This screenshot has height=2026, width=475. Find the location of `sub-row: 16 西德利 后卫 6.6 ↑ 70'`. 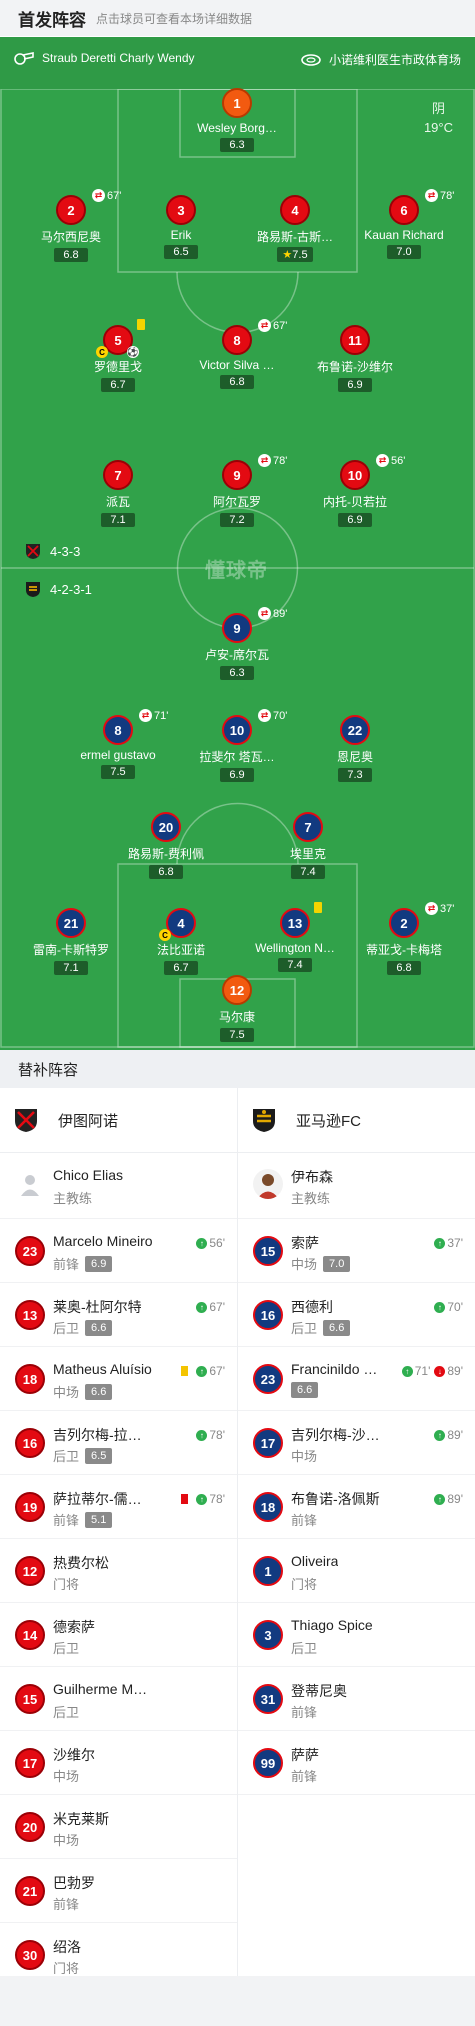

sub-row: 16 西德利 后卫 6.6 ↑ 70' is located at coordinates (356, 1315).